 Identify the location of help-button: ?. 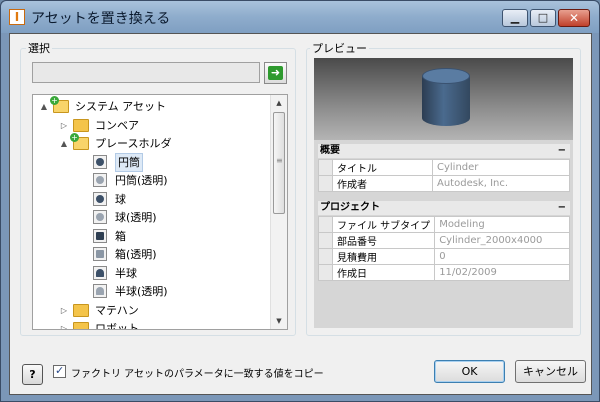
(32, 374).